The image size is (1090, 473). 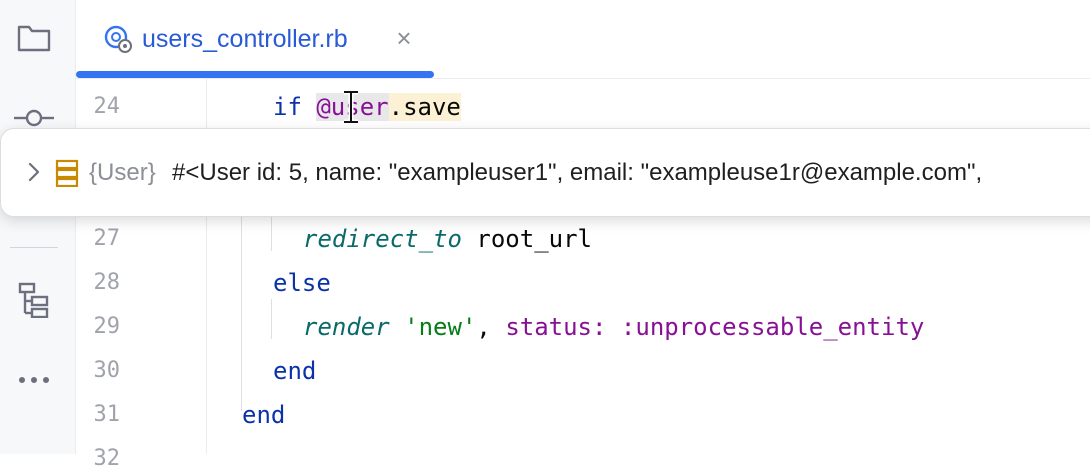 What do you see at coordinates (351, 107) in the screenshot?
I see `text-cursor-icon` at bounding box center [351, 107].